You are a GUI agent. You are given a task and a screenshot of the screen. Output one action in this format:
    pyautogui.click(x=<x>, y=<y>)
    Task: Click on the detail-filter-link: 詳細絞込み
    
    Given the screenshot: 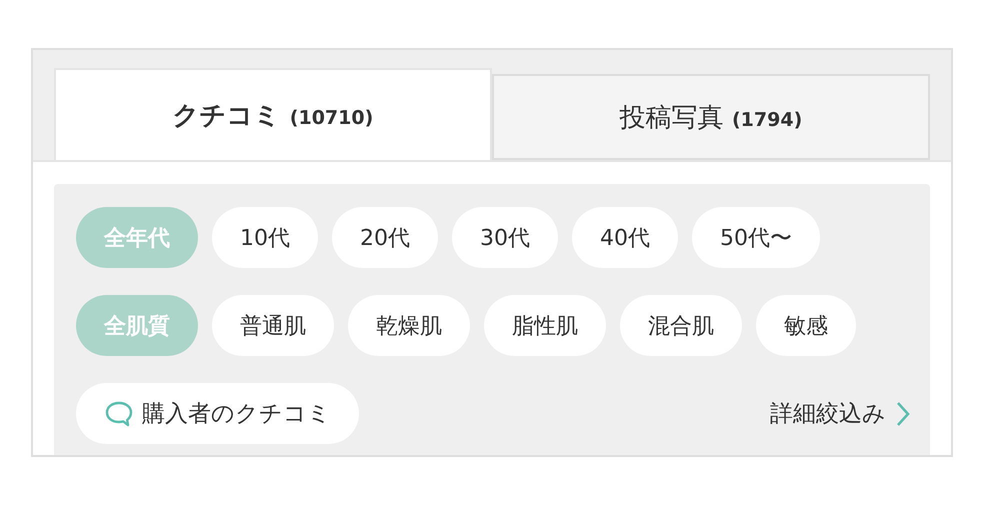 What is the action you would take?
    pyautogui.click(x=840, y=413)
    